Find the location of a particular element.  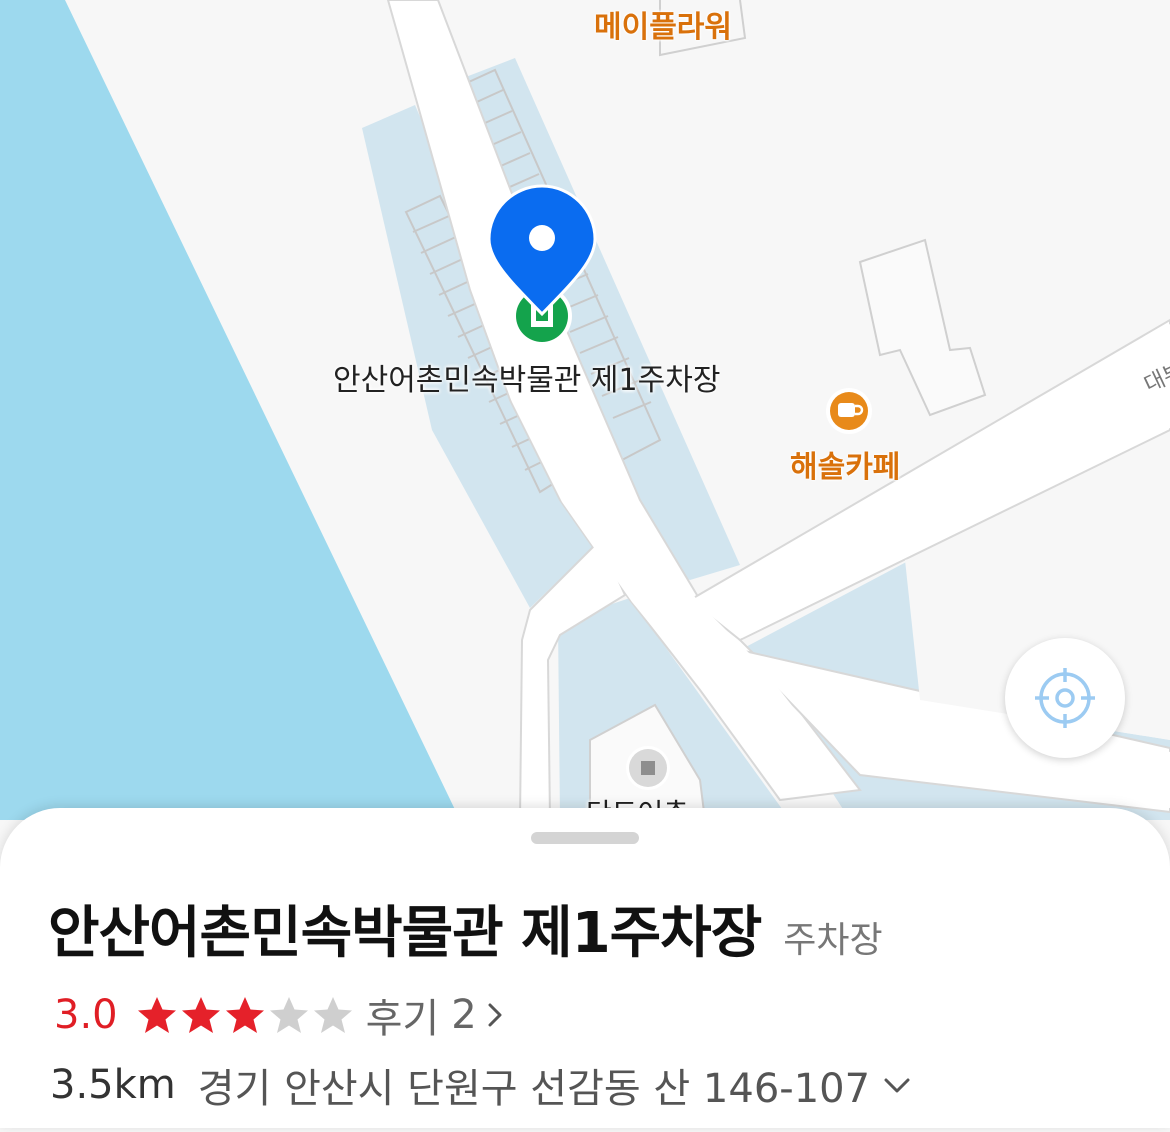

star-rating is located at coordinates (246, 1015).